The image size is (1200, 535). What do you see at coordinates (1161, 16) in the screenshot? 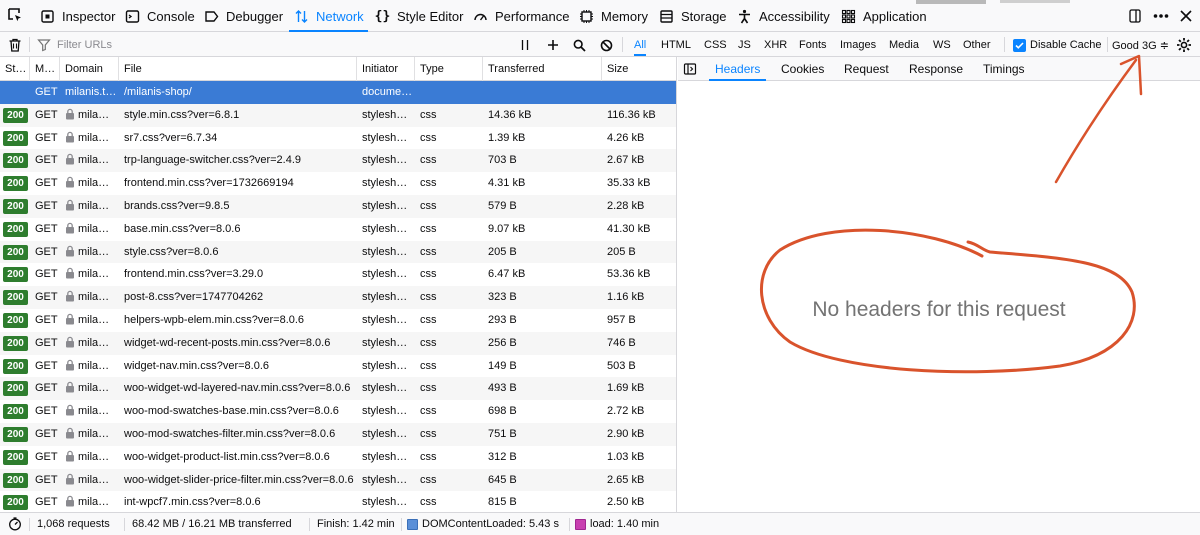
I see `more-options-icon` at bounding box center [1161, 16].